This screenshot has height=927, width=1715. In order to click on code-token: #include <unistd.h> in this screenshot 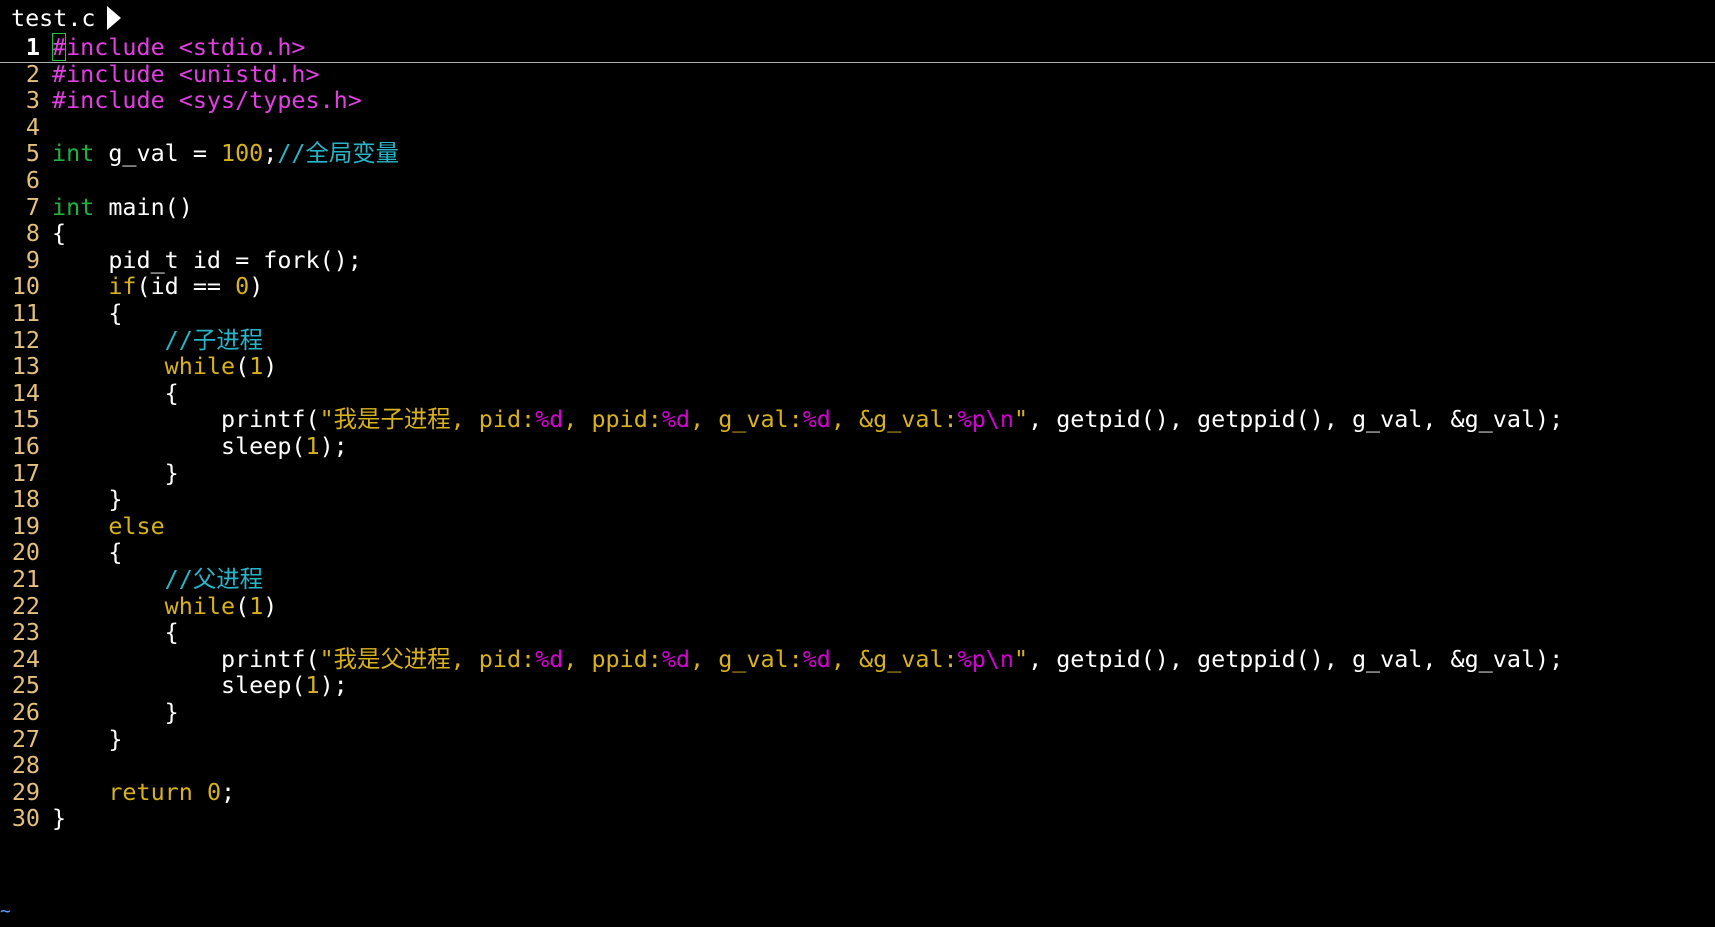, I will do `click(186, 73)`.